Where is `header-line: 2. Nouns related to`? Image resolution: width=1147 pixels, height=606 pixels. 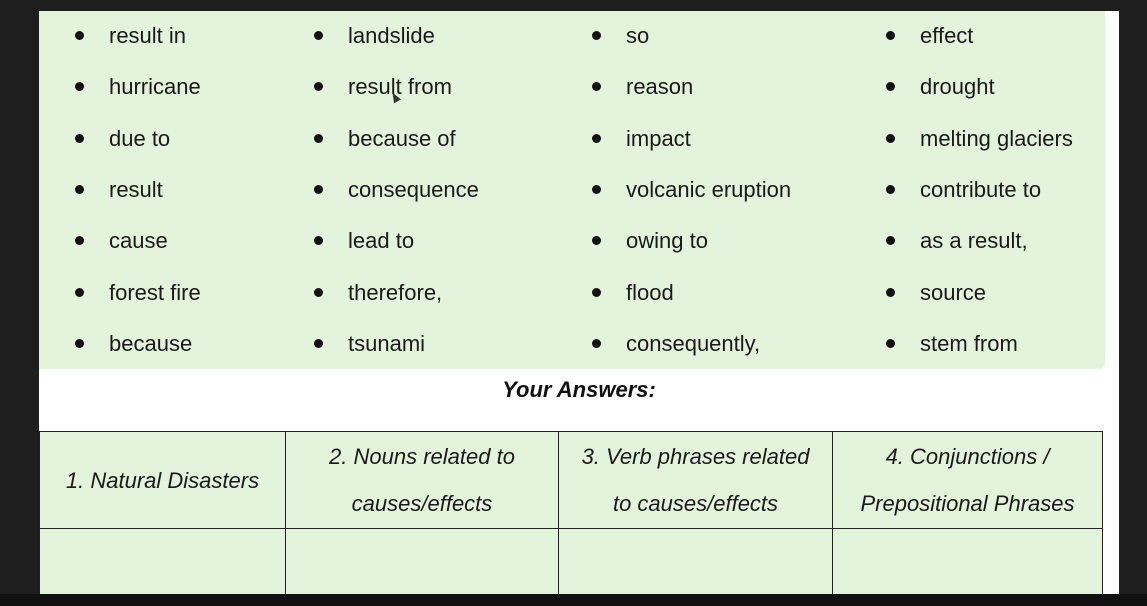
header-line: 2. Nouns related to is located at coordinates (422, 456).